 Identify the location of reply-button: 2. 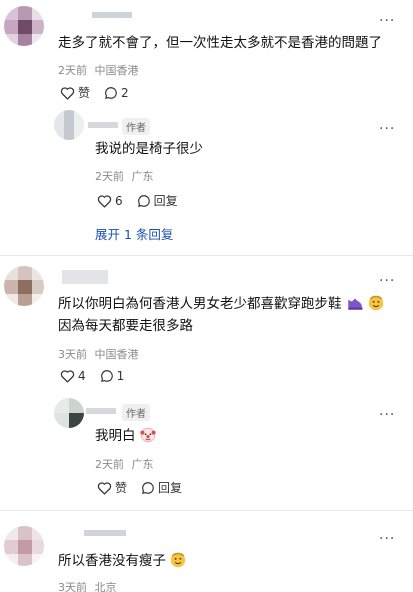
(116, 93).